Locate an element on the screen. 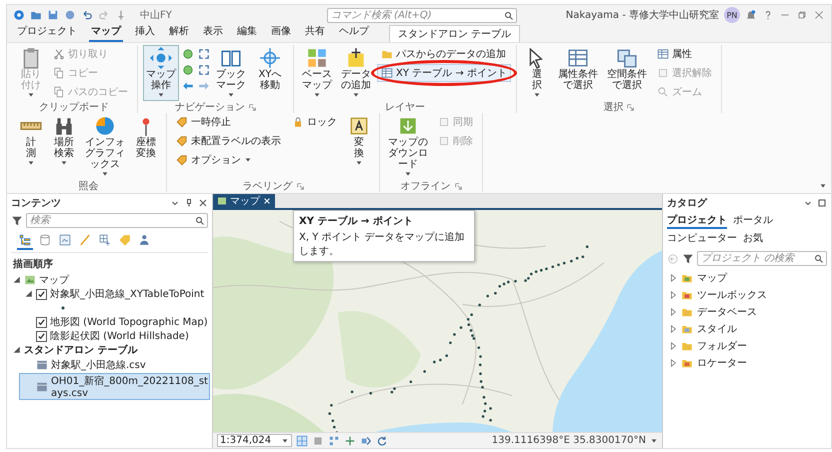  collapse-ribbon-icon is located at coordinates (823, 186).